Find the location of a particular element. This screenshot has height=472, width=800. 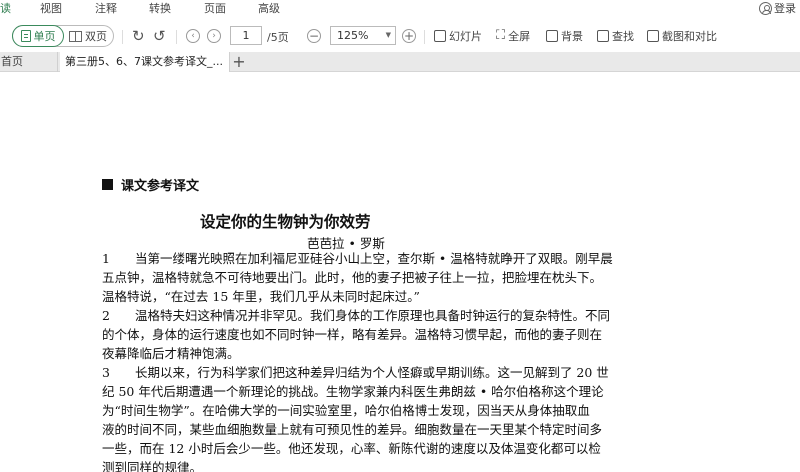

chevron-right-icon: › is located at coordinates (214, 36).